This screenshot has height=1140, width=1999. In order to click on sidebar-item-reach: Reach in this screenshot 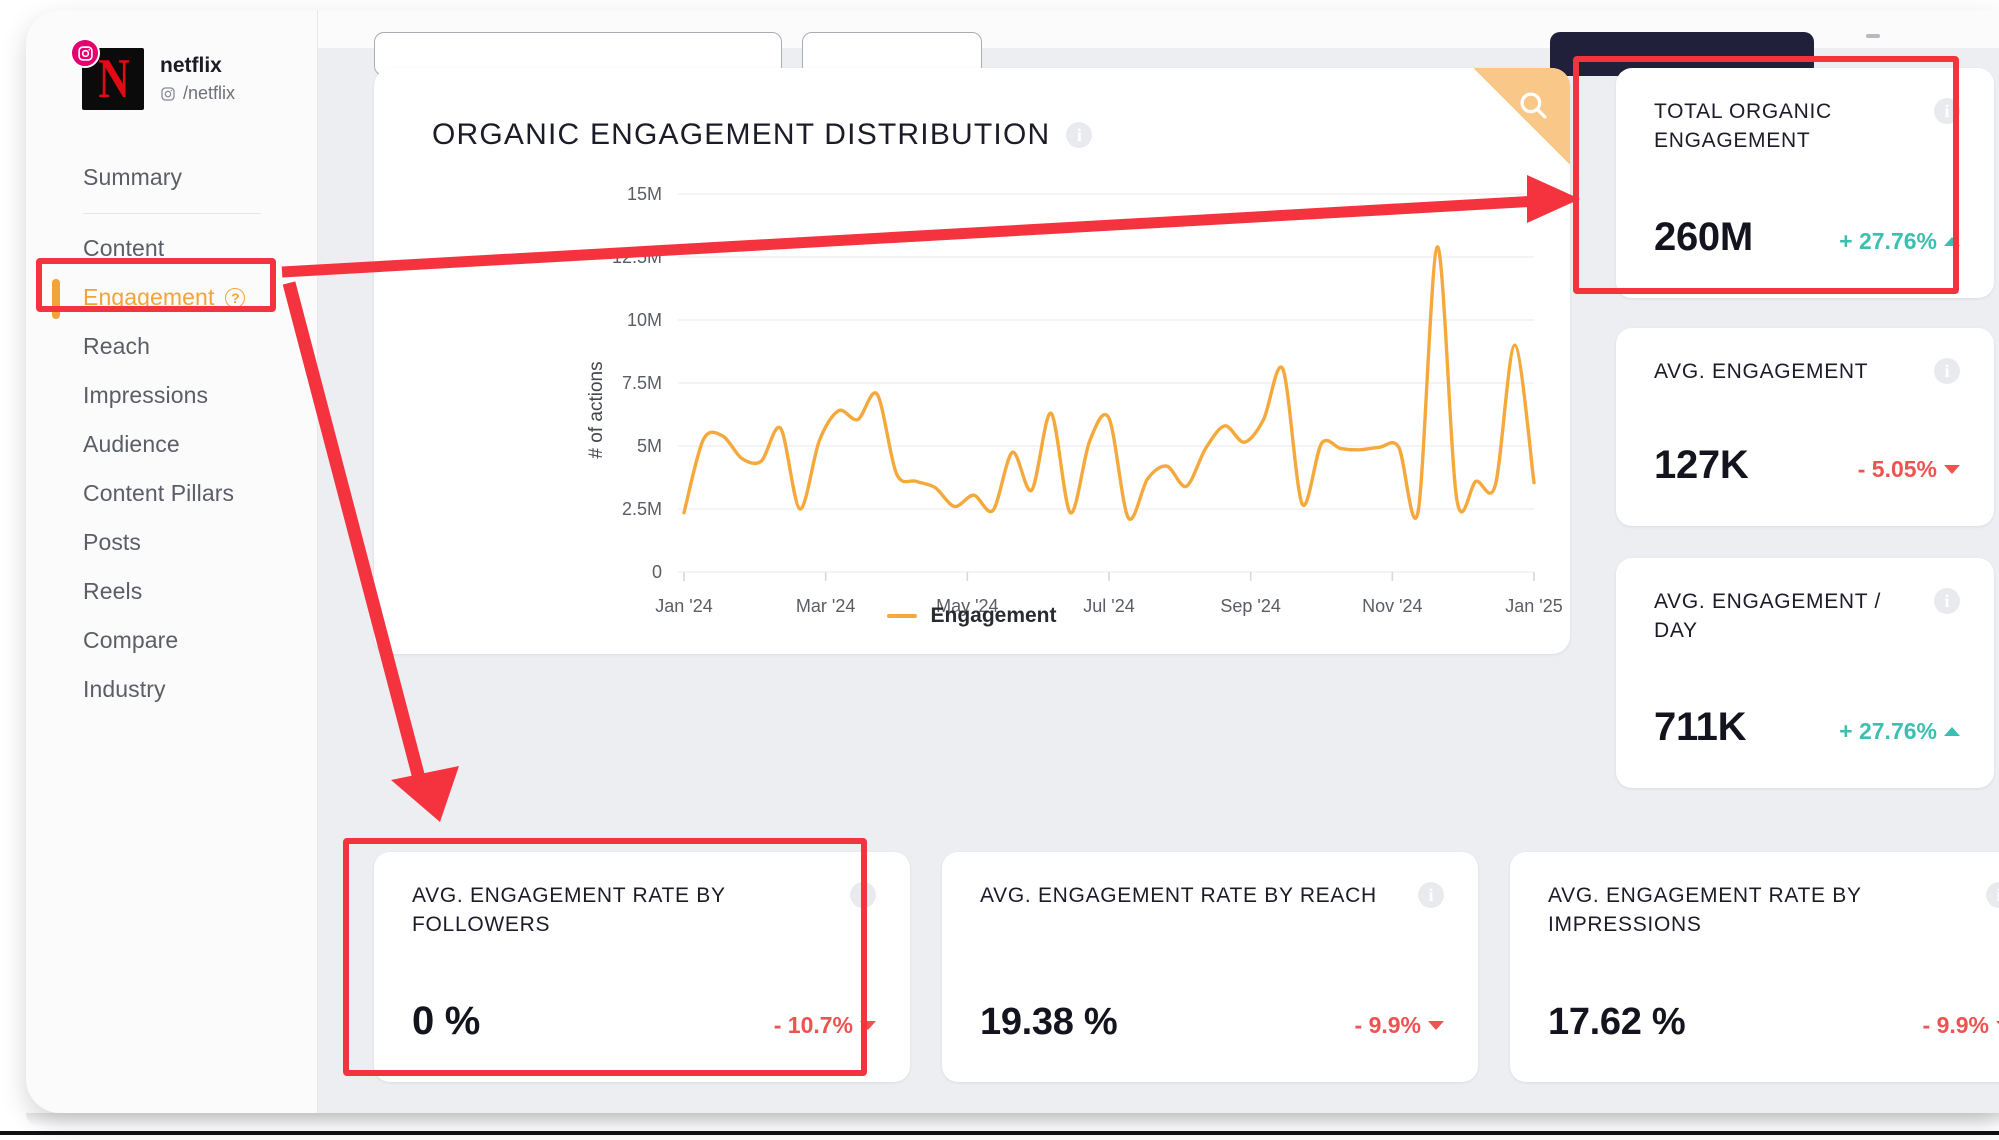, I will do `click(172, 346)`.